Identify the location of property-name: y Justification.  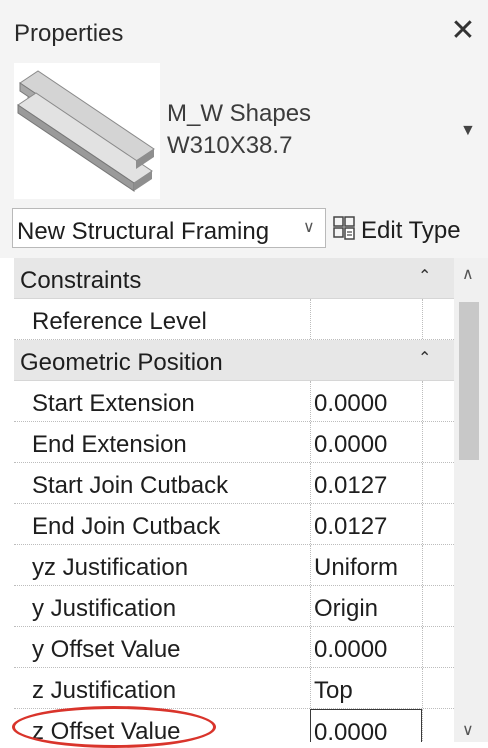
(104, 608).